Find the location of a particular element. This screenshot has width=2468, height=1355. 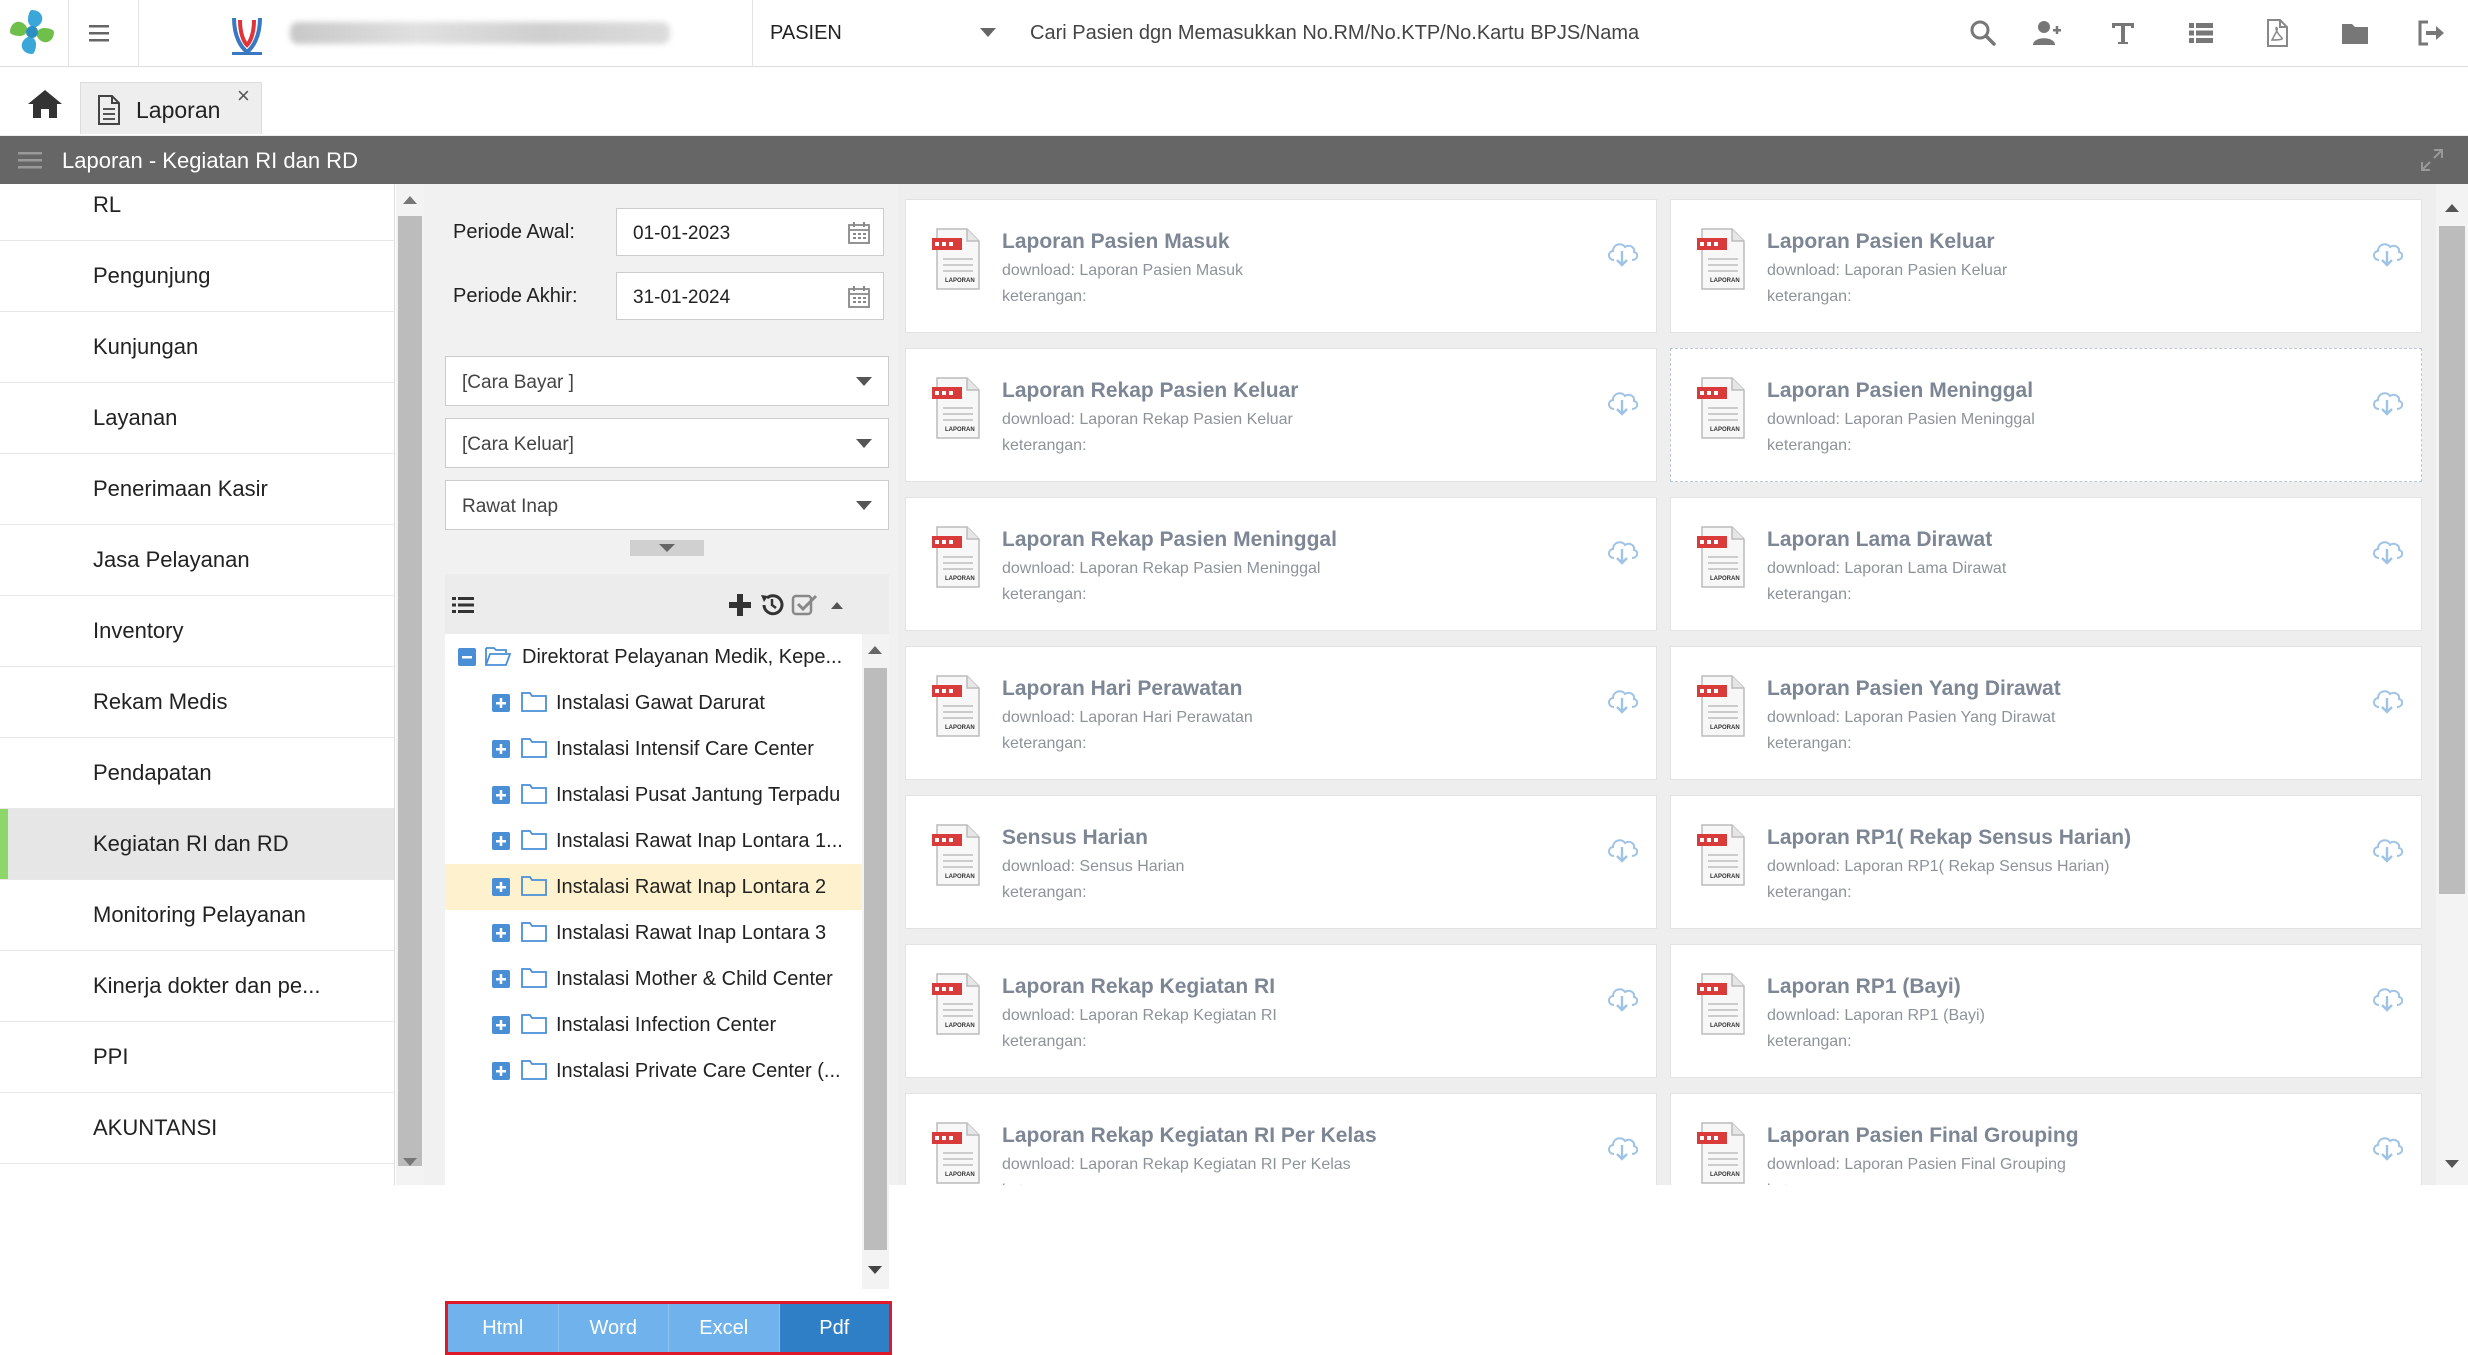

tree-item: Instalasi Intensif Care Center is located at coordinates (653, 749).